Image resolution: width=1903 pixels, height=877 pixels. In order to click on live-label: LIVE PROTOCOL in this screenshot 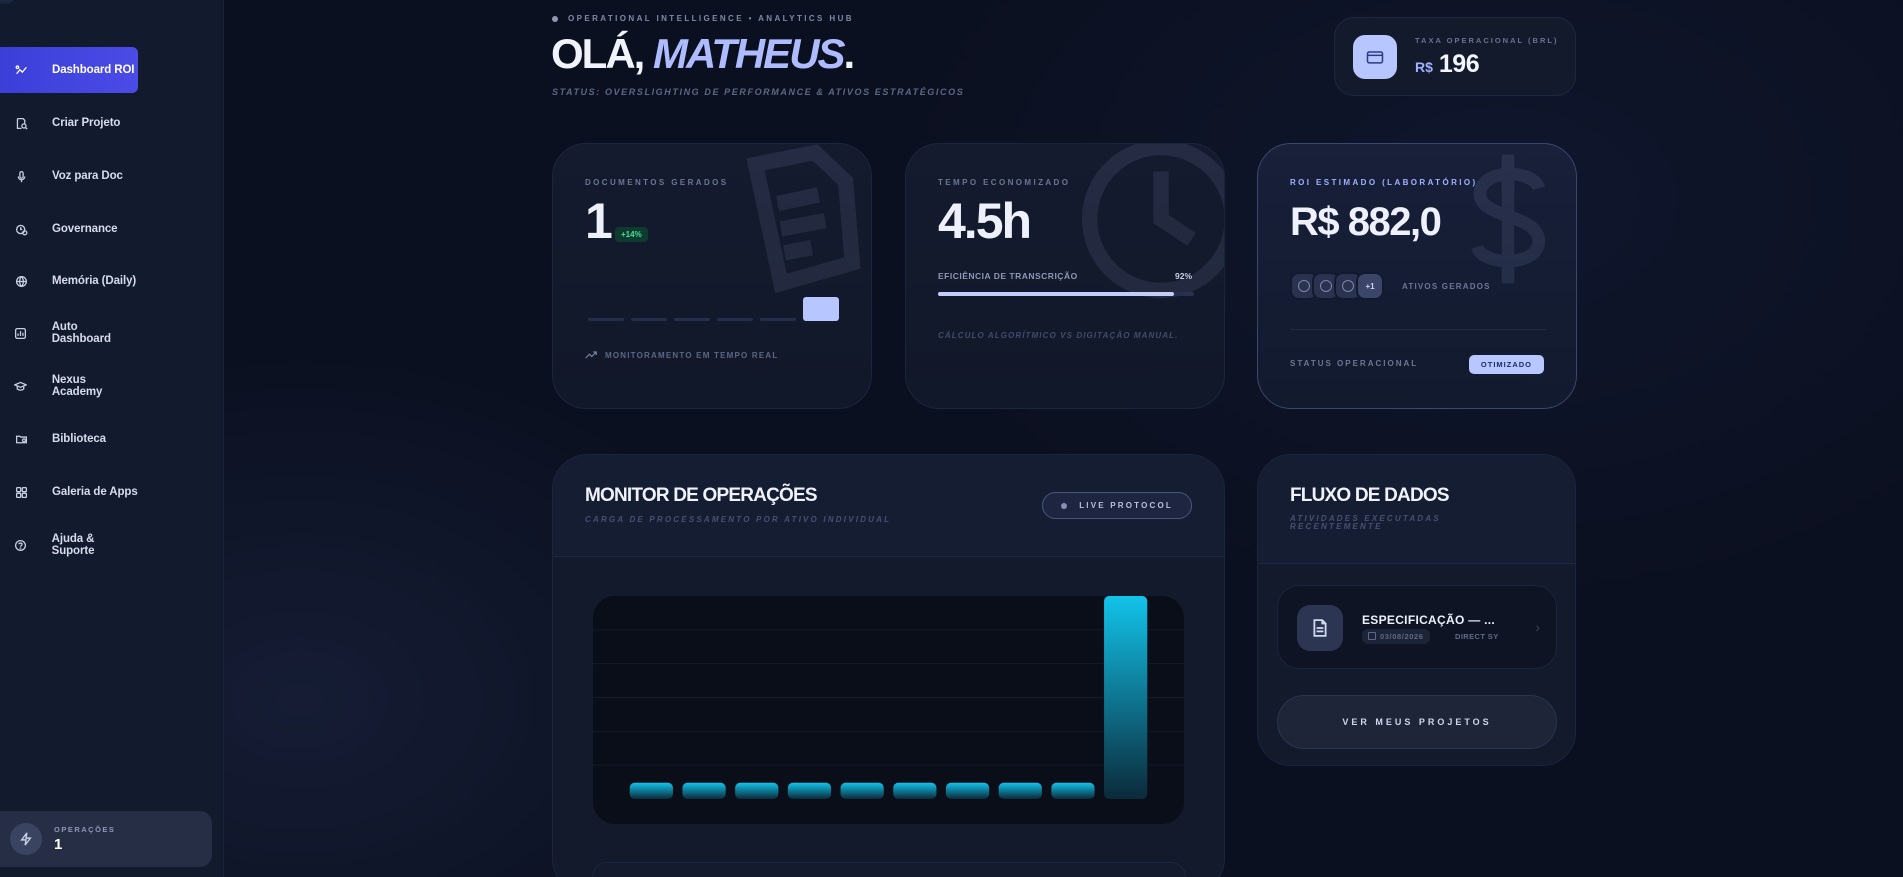, I will do `click(1126, 505)`.